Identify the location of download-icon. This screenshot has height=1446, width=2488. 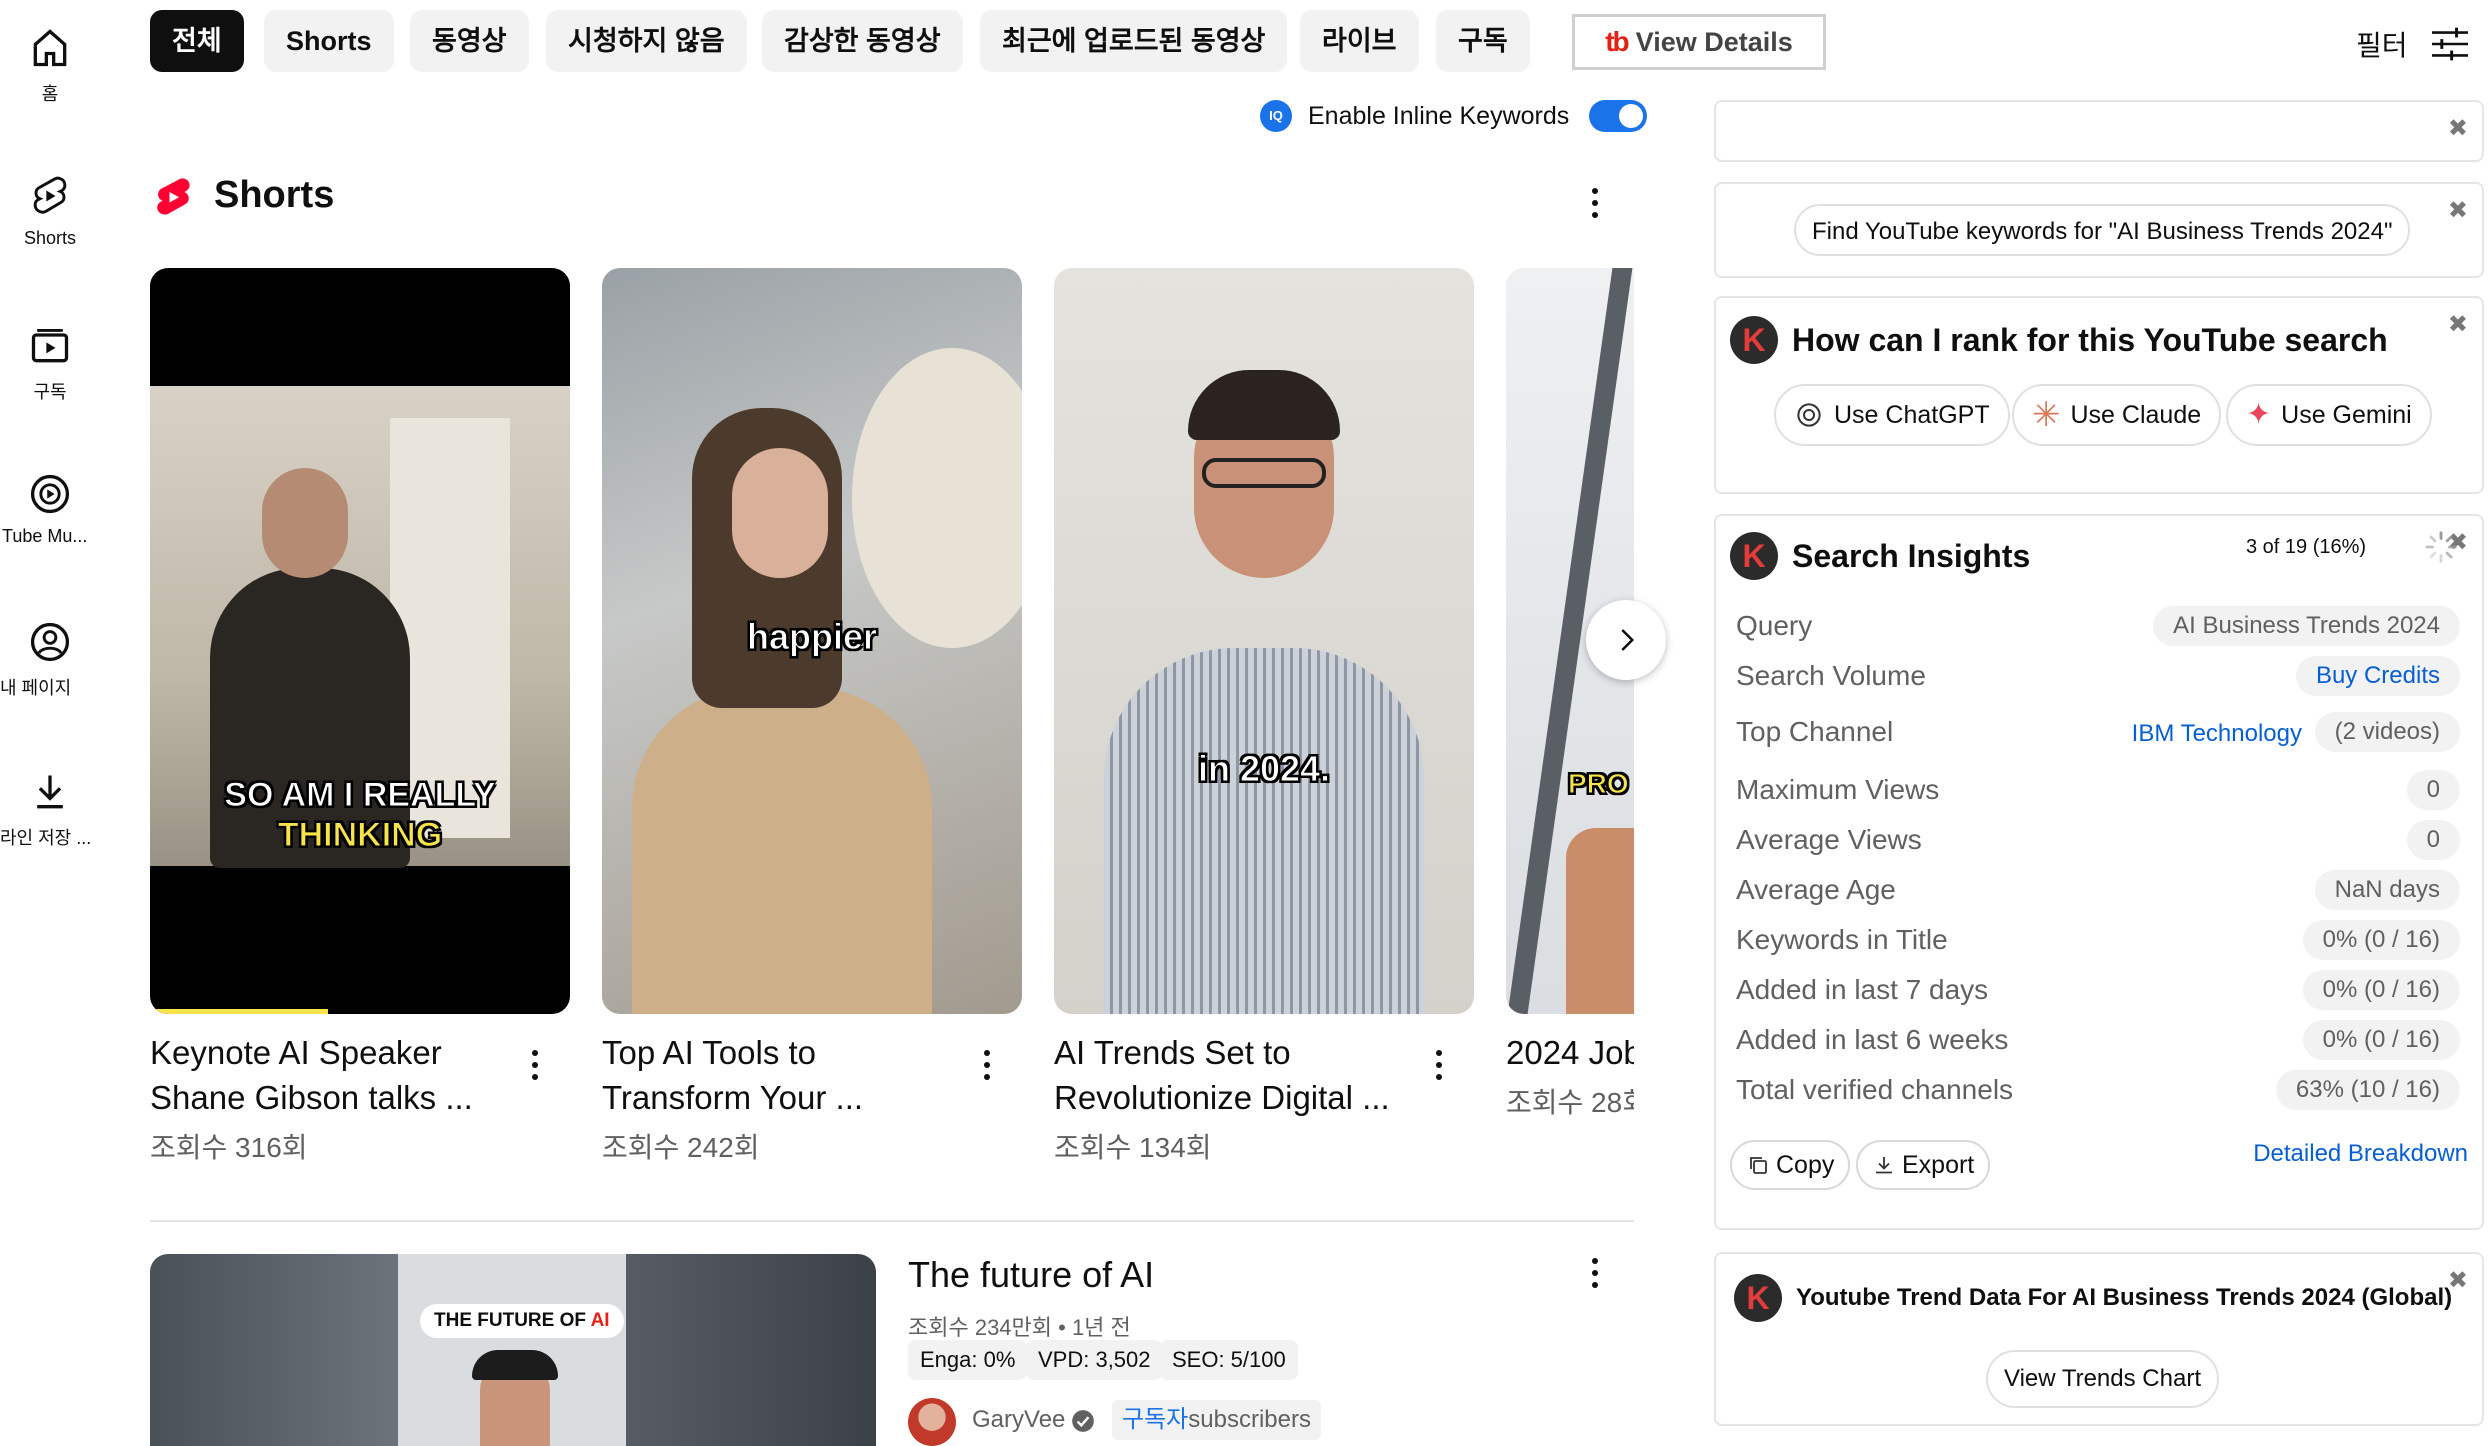
(50, 792).